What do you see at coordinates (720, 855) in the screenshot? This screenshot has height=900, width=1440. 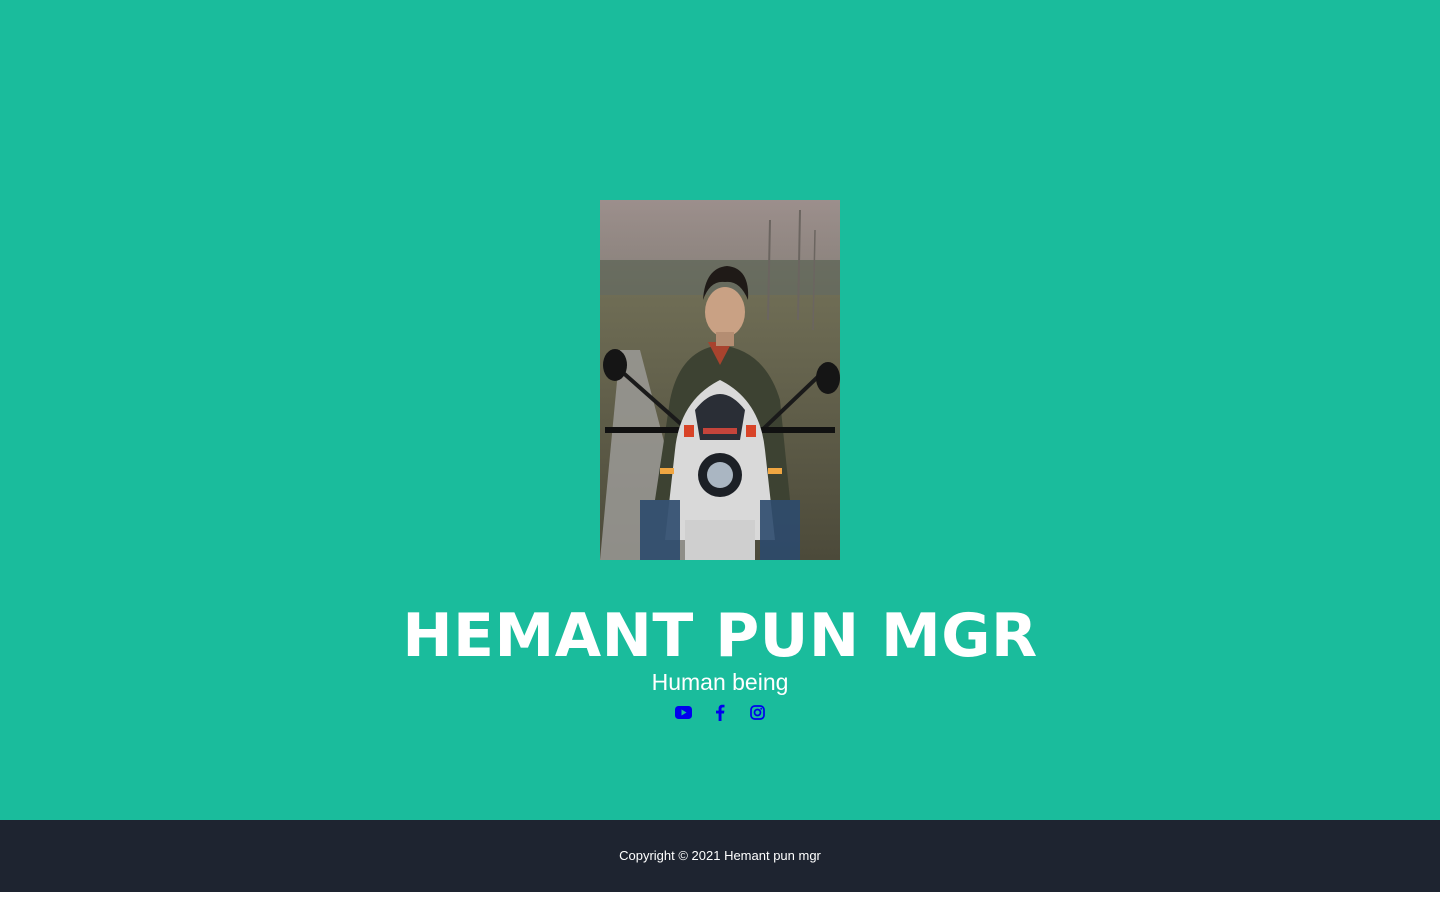 I see `copyright-text: Copyright © 2021 Hemant pun mgr` at bounding box center [720, 855].